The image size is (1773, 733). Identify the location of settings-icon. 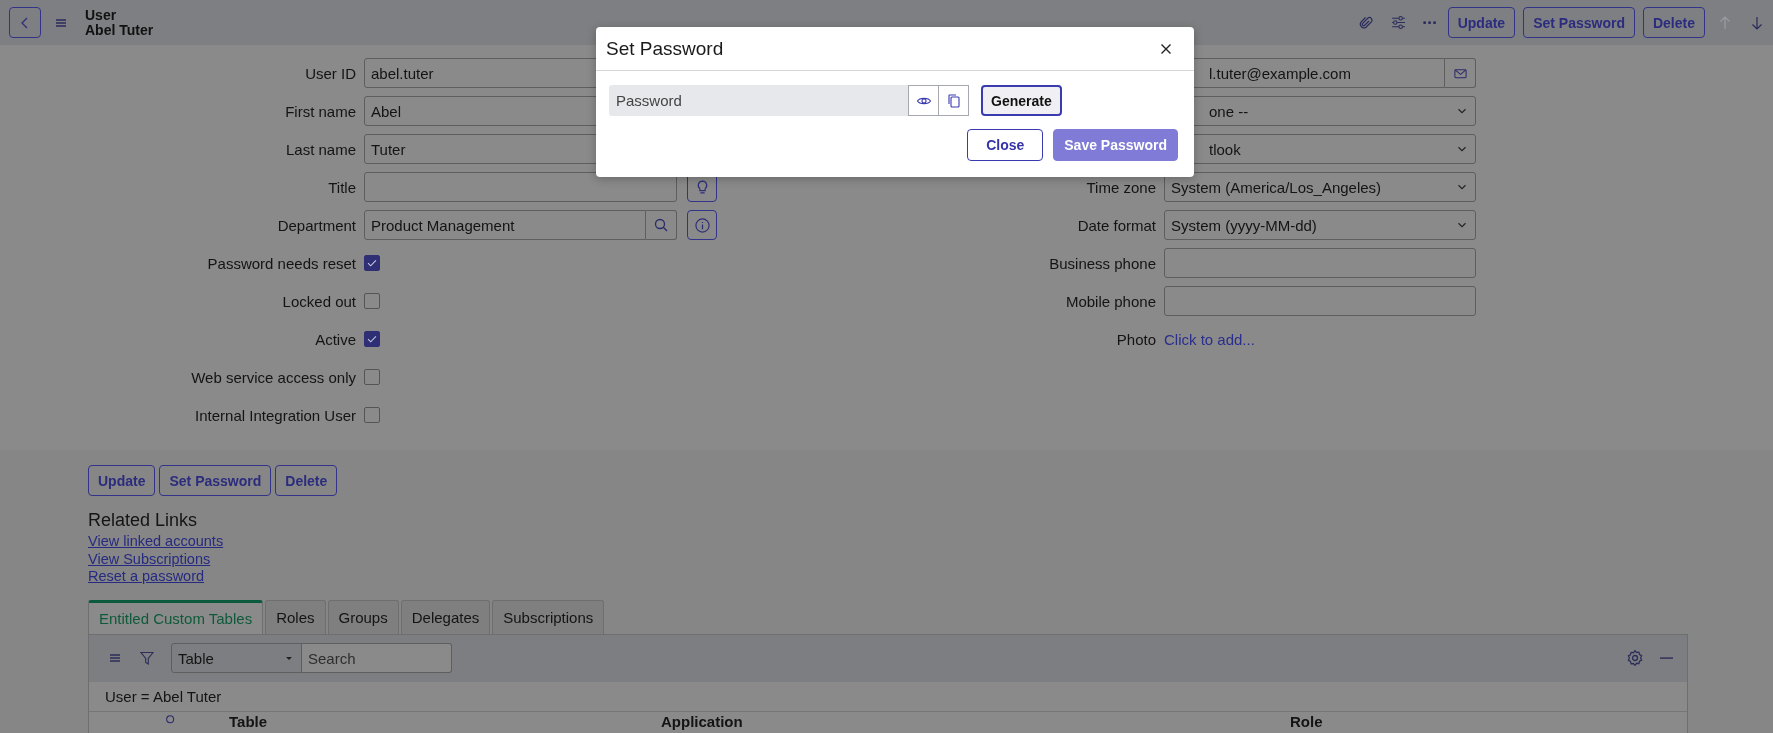
(1634, 658).